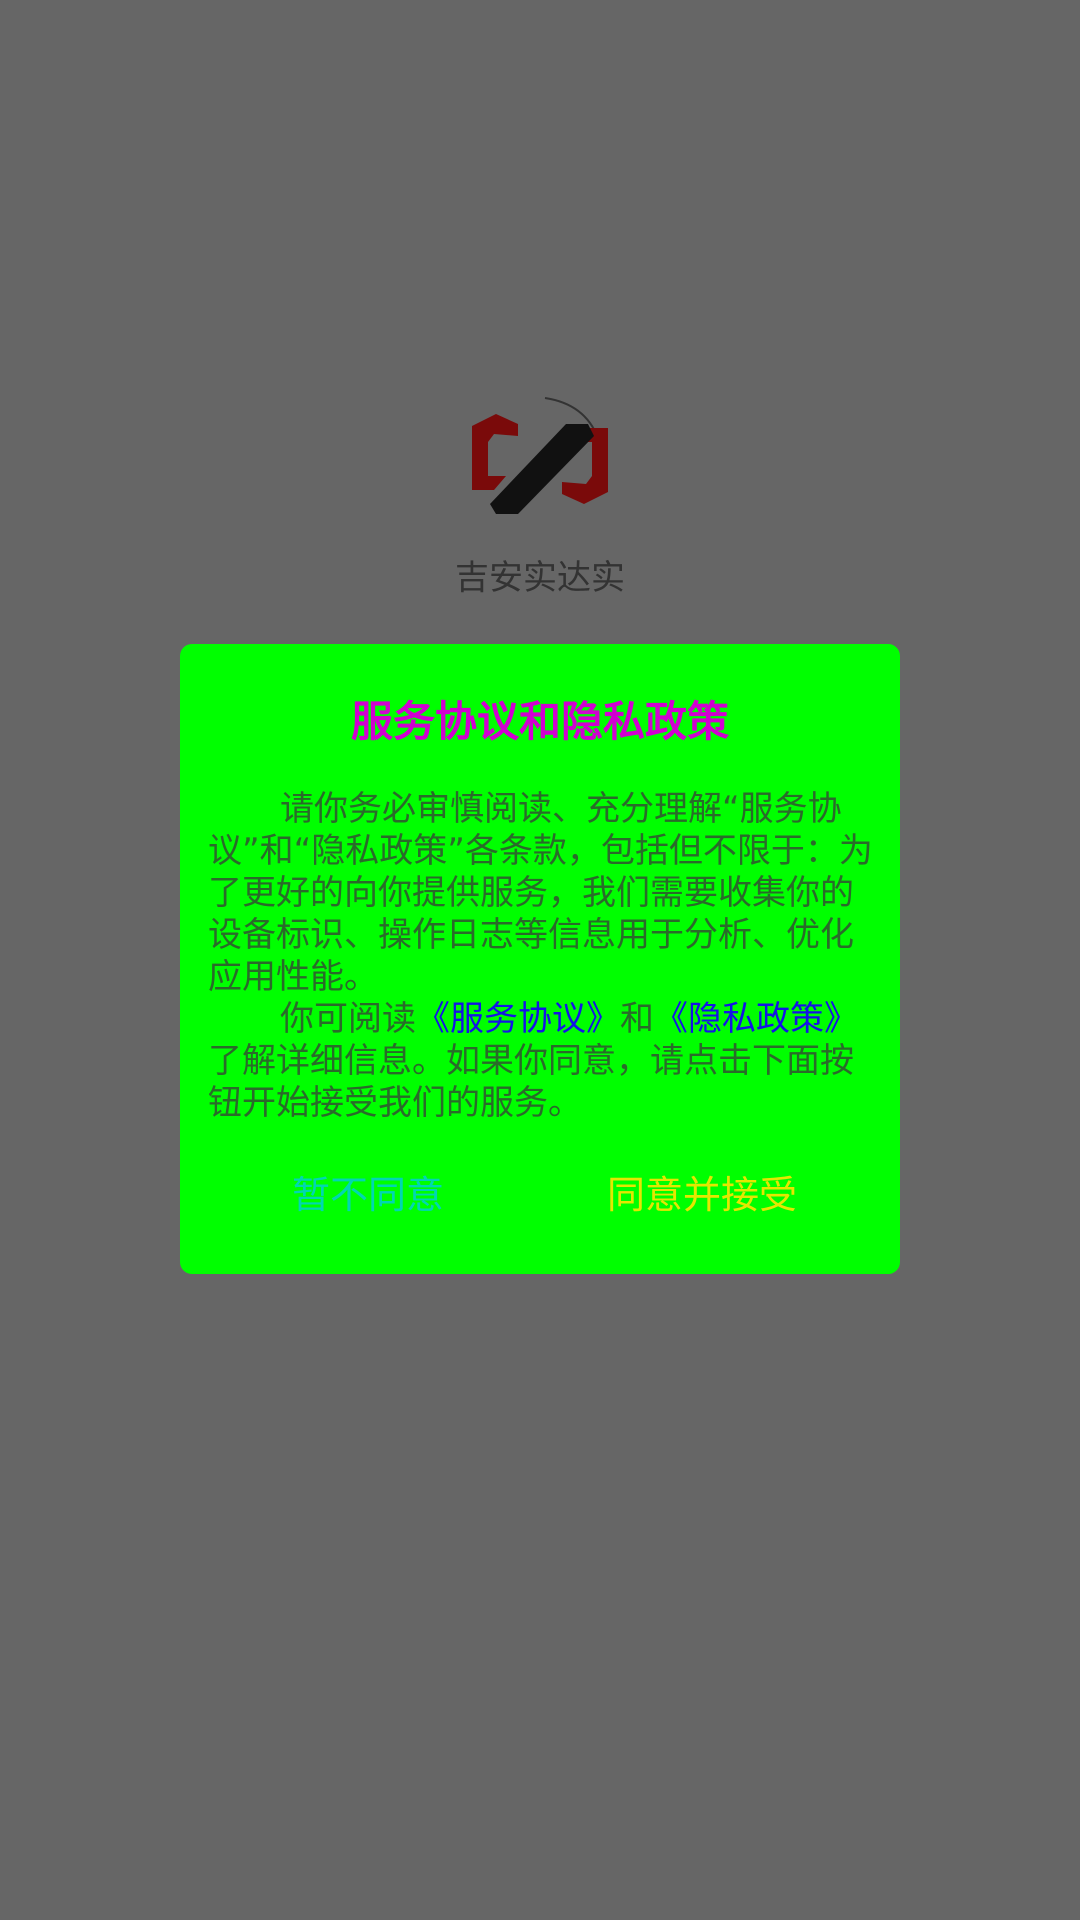  Describe the element at coordinates (540, 455) in the screenshot. I see `app-logo-icon` at that location.